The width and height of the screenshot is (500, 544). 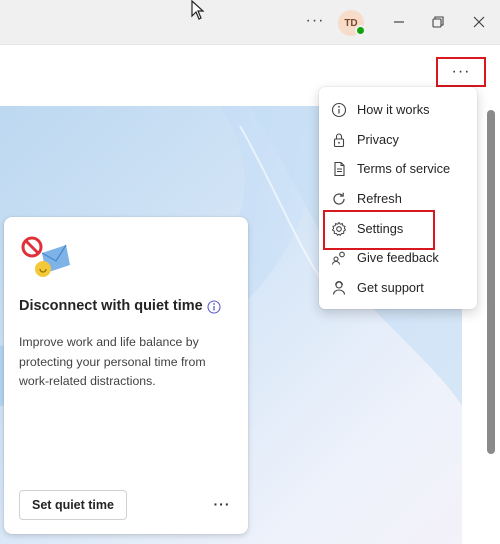 I want to click on support-icon, so click(x=339, y=288).